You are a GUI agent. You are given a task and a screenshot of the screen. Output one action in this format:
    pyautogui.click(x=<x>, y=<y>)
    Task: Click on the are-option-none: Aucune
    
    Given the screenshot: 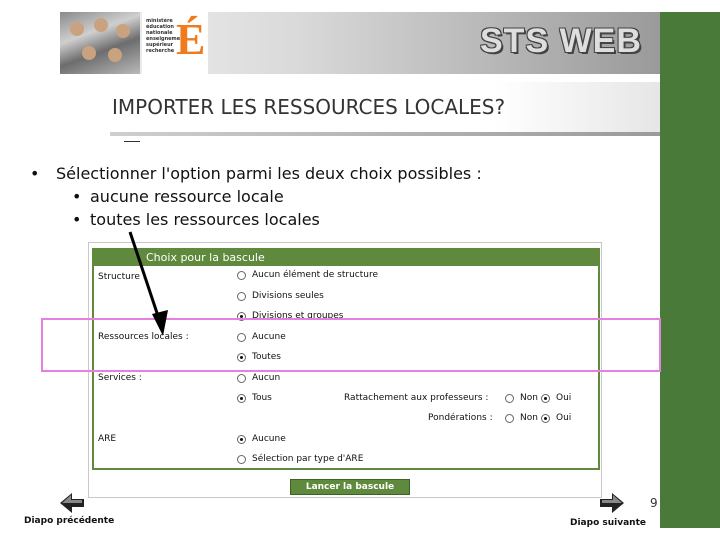 What is the action you would take?
    pyautogui.click(x=261, y=439)
    